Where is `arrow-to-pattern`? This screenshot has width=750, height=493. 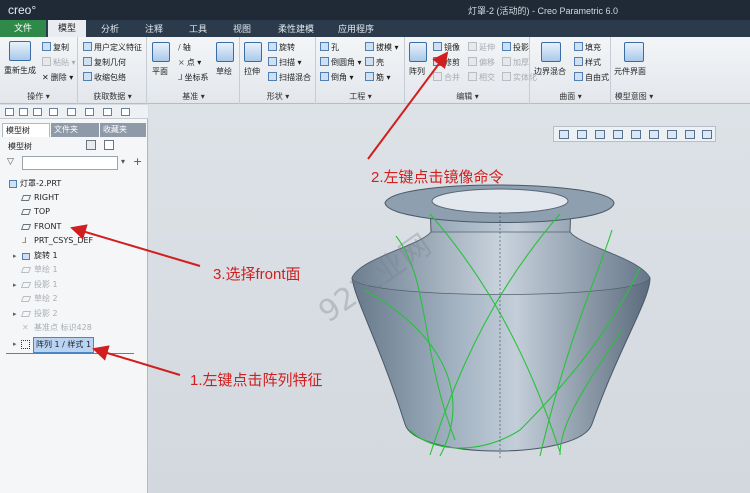 arrow-to-pattern is located at coordinates (136, 360).